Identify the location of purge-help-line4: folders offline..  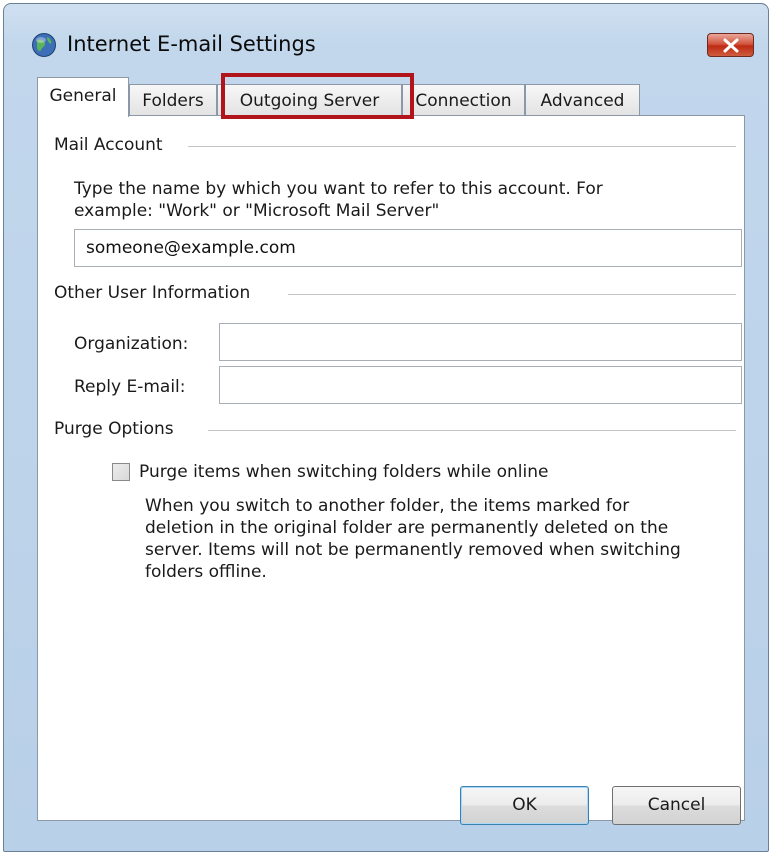
(206, 572).